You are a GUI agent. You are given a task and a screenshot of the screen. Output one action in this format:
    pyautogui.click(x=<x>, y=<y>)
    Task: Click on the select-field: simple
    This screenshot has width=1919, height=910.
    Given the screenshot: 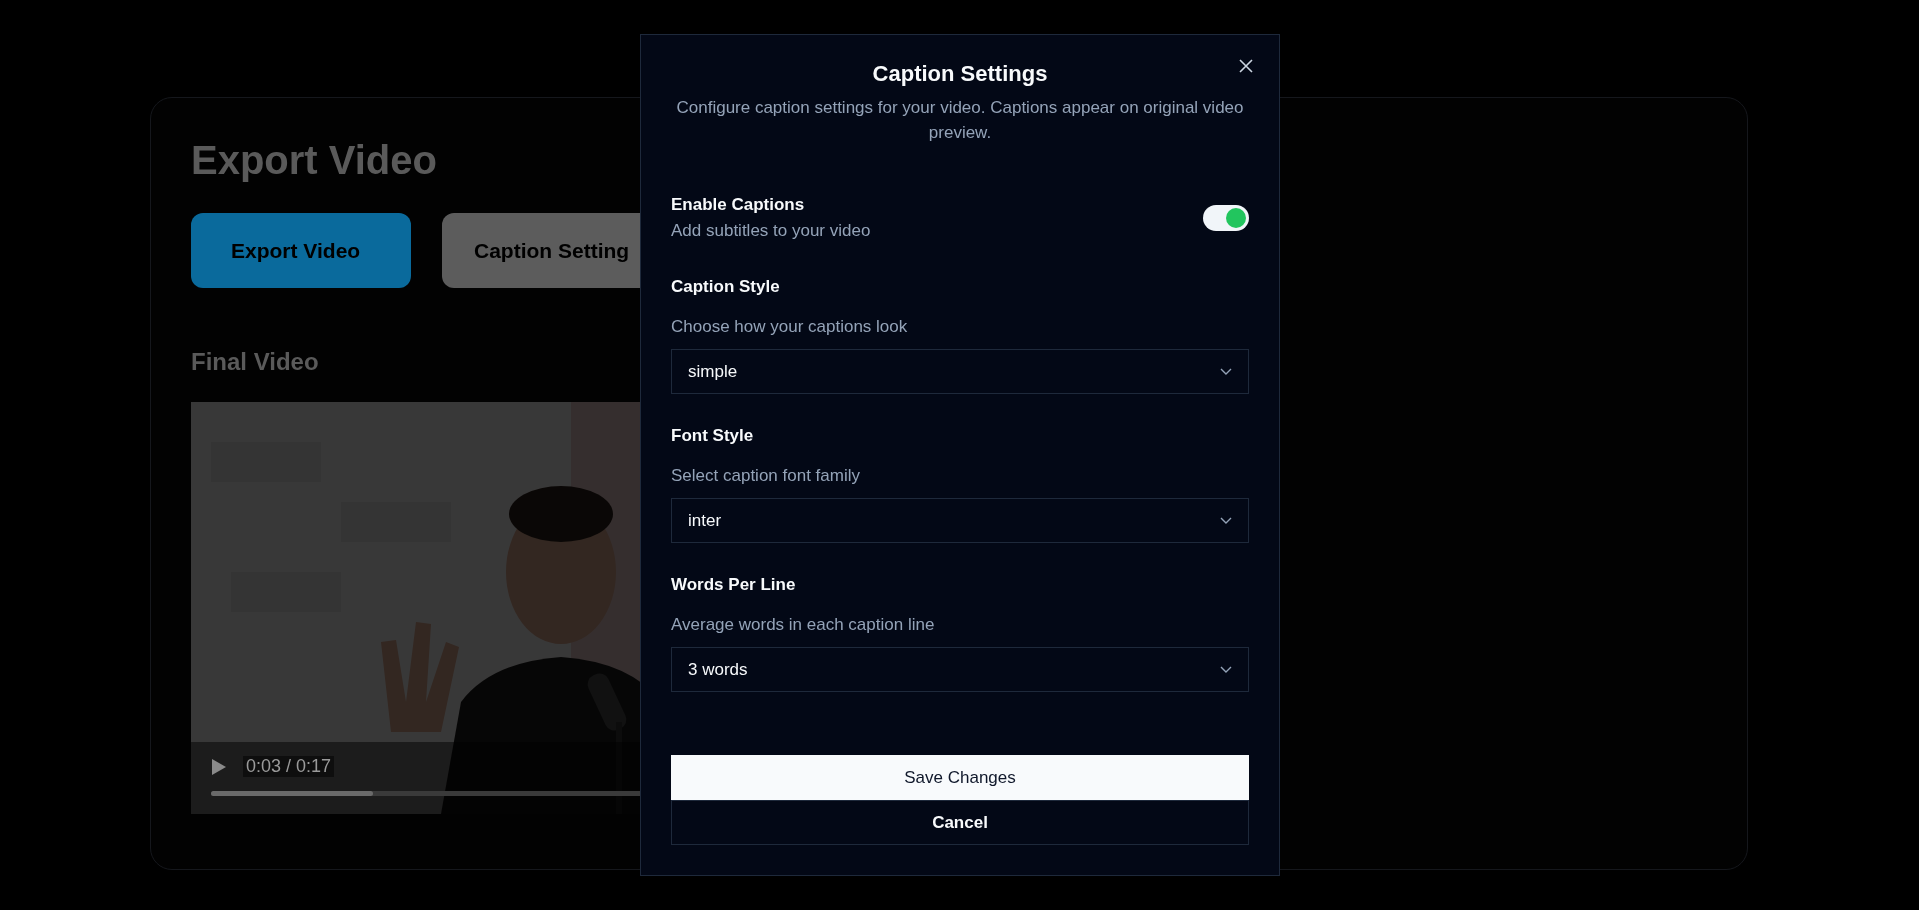 What is the action you would take?
    pyautogui.click(x=960, y=371)
    